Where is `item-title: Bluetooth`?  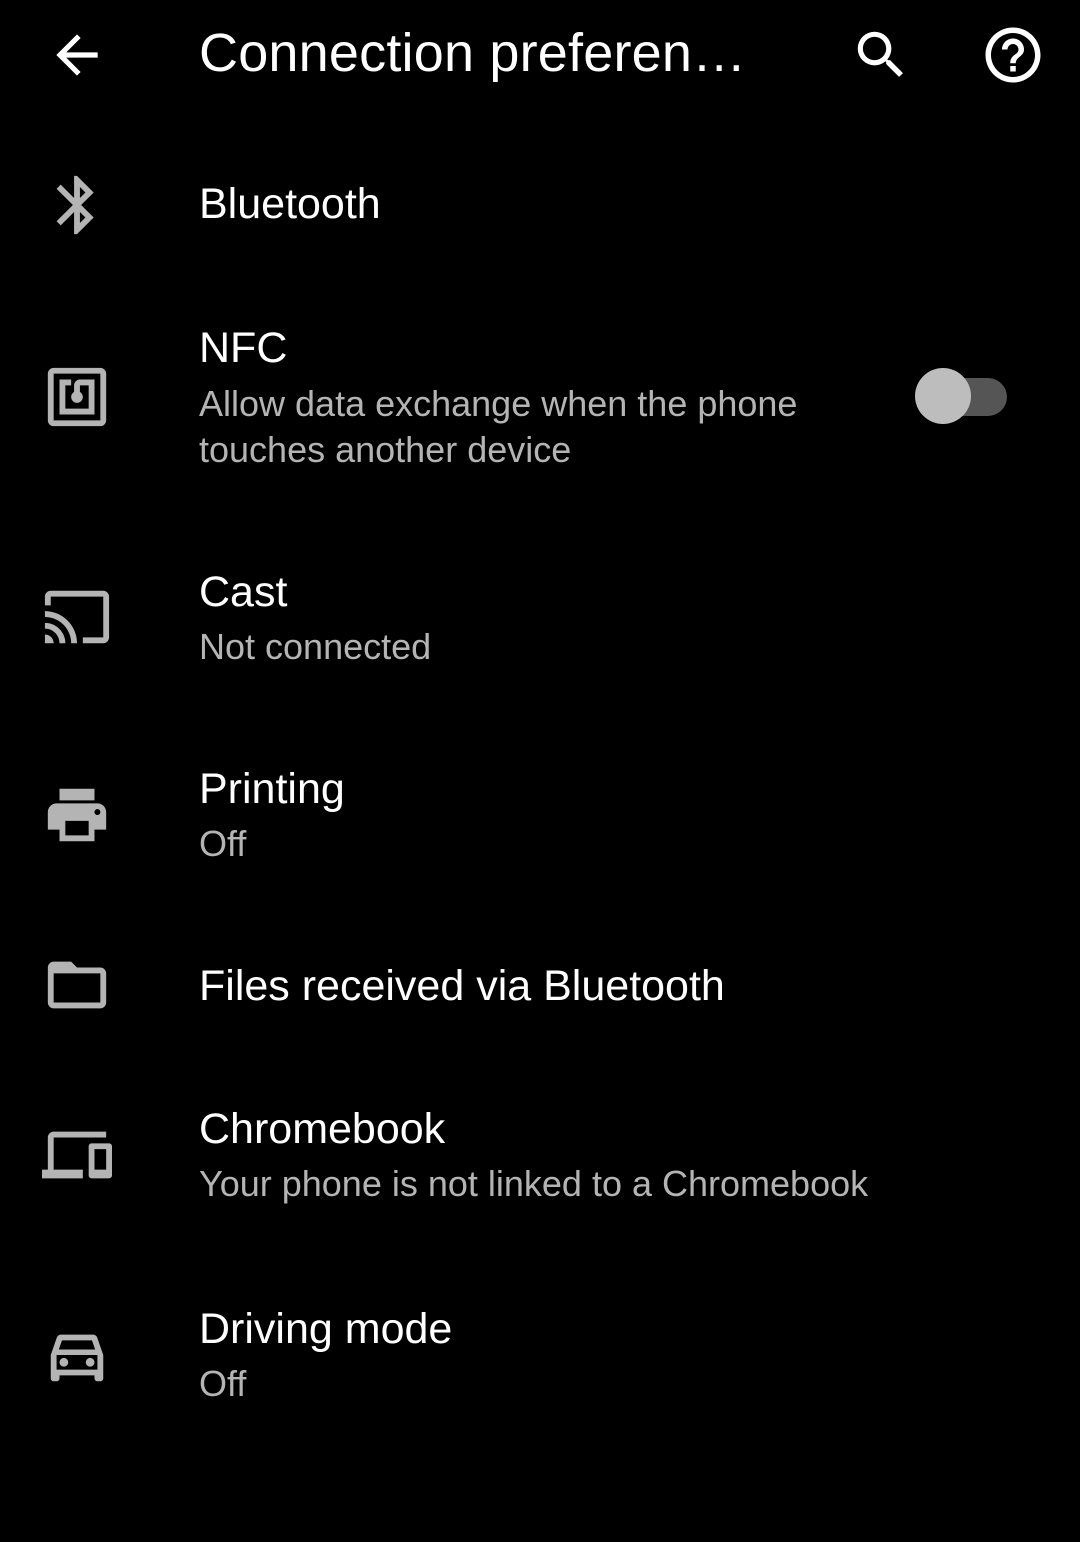
item-title: Bluetooth is located at coordinates (290, 204).